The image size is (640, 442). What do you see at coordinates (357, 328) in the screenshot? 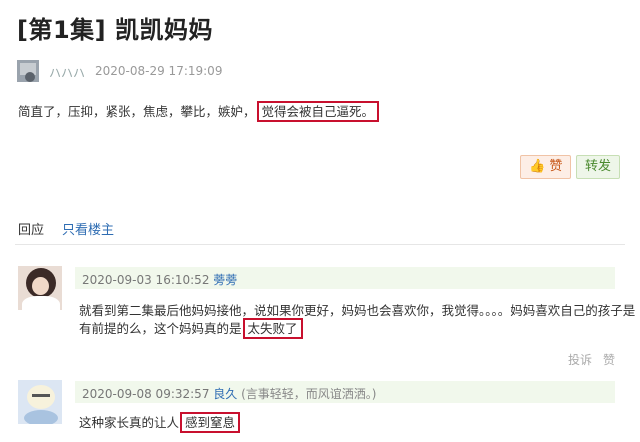
I see `comment-text-line: 有前提的么，这个妈妈真的是 太失败了` at bounding box center [357, 328].